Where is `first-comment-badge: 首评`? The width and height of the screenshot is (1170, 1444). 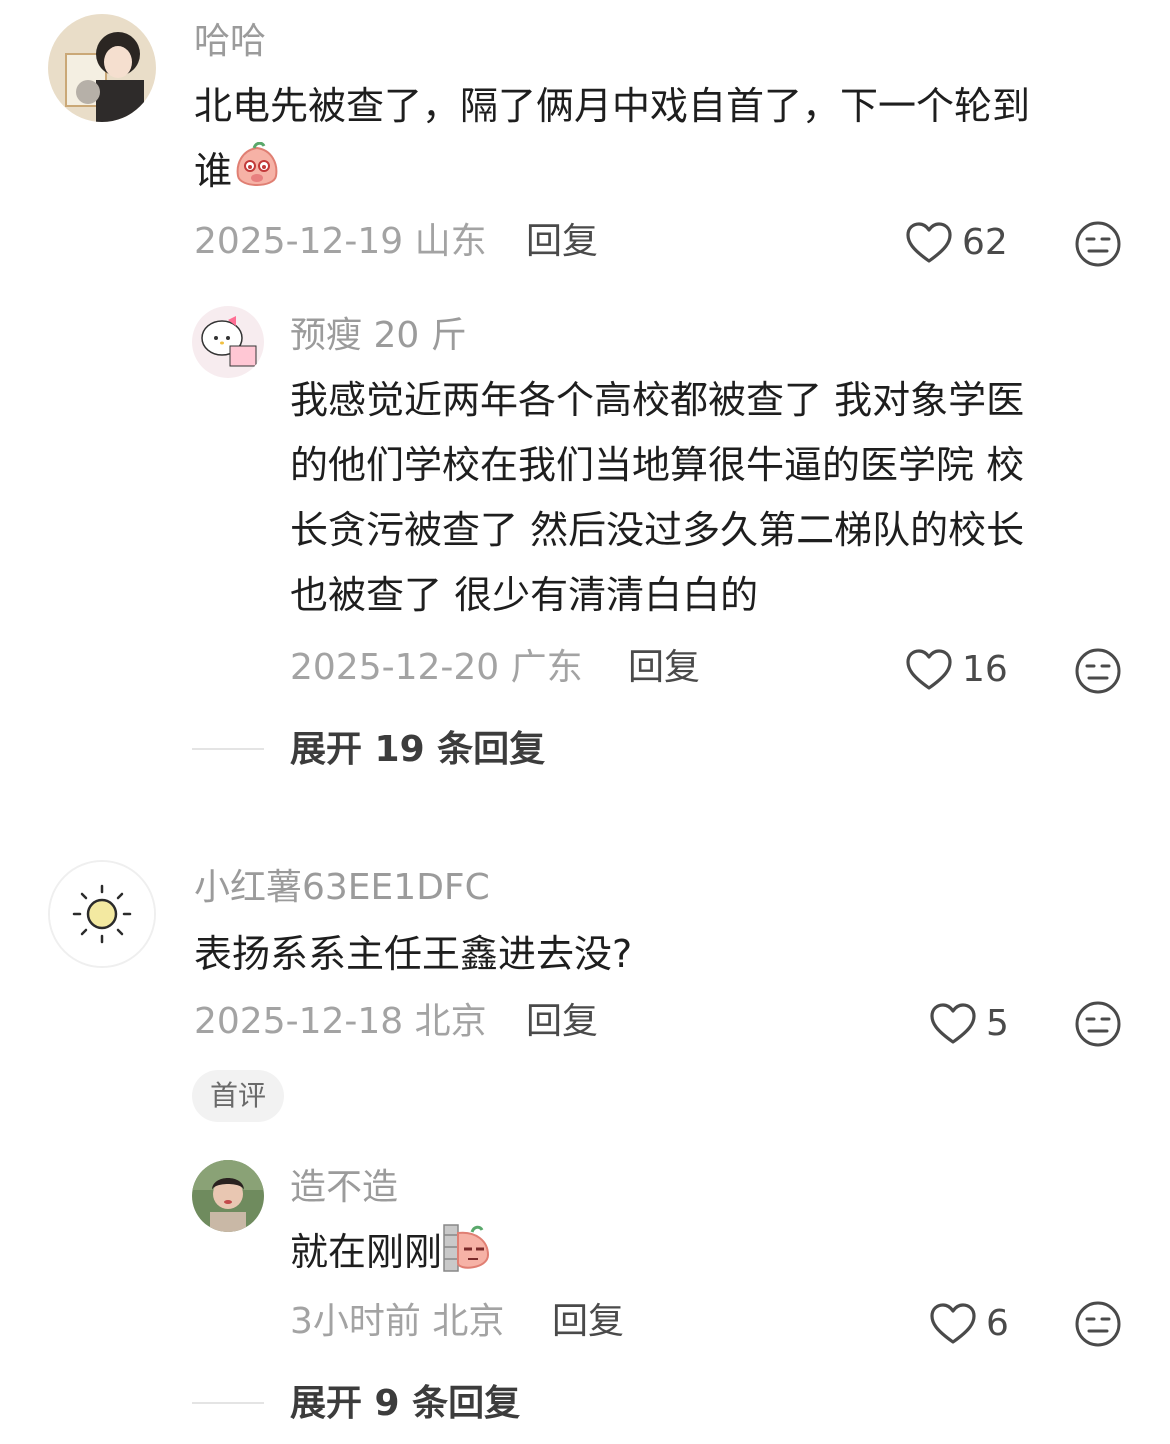 first-comment-badge: 首评 is located at coordinates (238, 1096).